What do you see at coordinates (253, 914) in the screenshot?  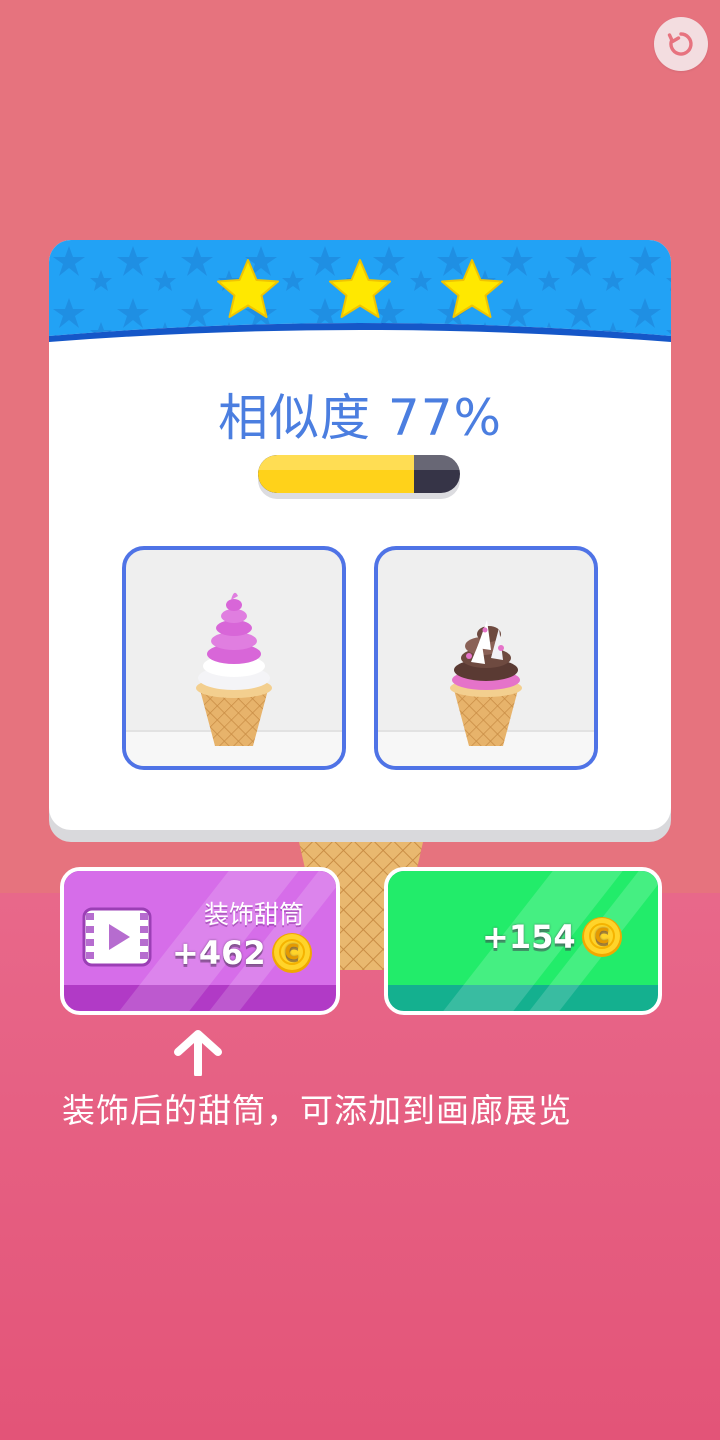 I see `decorate-button-title: 装饰甜筒` at bounding box center [253, 914].